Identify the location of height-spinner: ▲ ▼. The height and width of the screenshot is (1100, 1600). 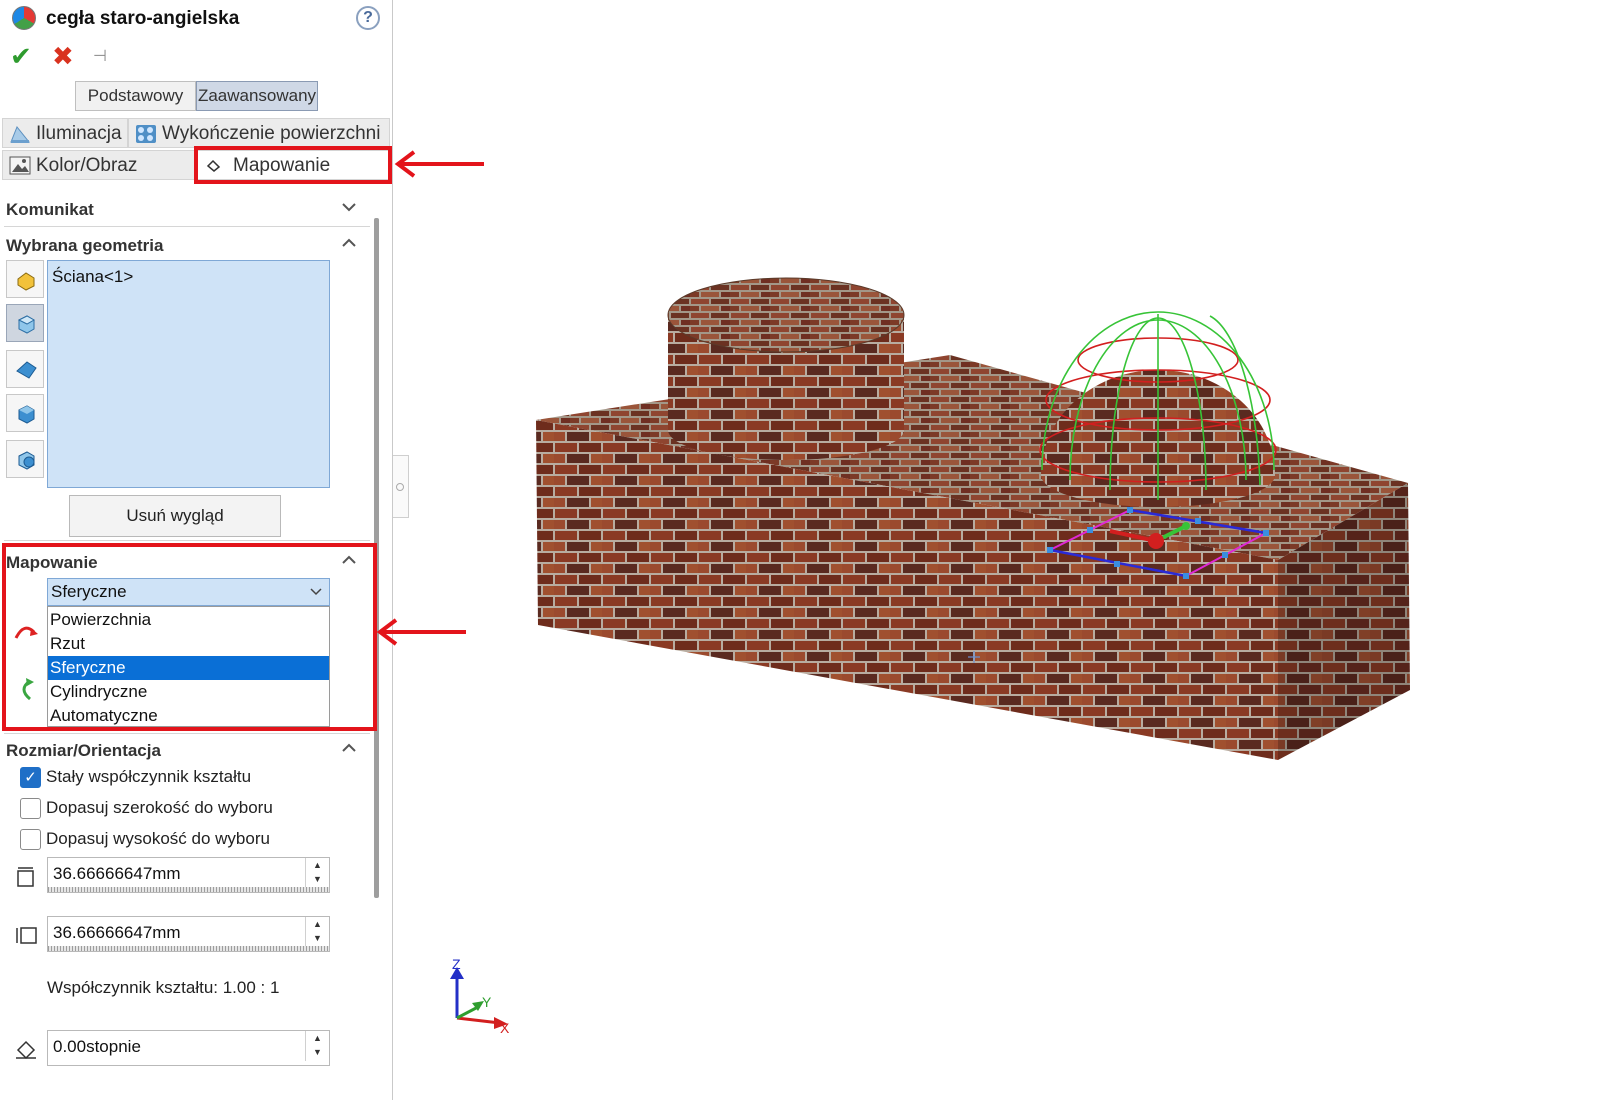
(317, 932).